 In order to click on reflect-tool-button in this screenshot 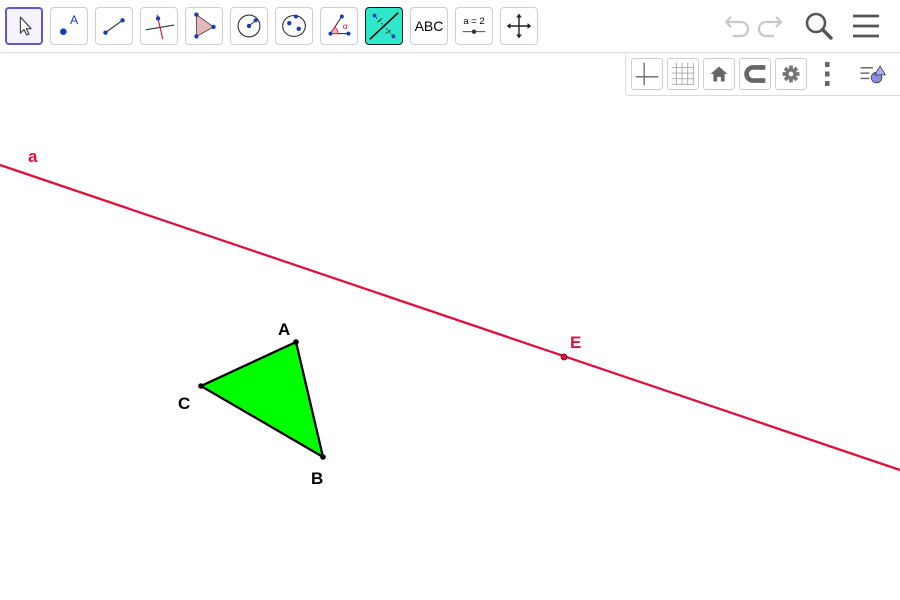, I will do `click(384, 26)`.